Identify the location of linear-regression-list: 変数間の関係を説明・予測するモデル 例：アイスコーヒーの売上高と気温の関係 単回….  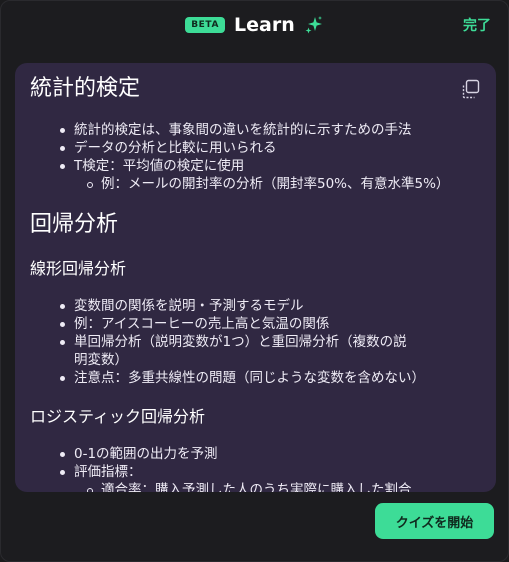
(255, 342).